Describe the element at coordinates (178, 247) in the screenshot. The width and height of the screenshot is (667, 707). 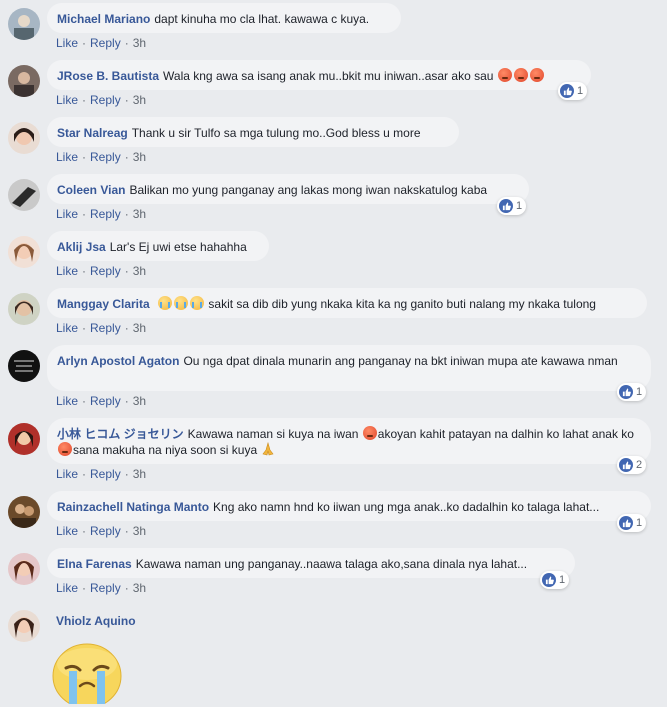
I see `comment-text: Lar's Ej uwi etse hahahha` at that location.